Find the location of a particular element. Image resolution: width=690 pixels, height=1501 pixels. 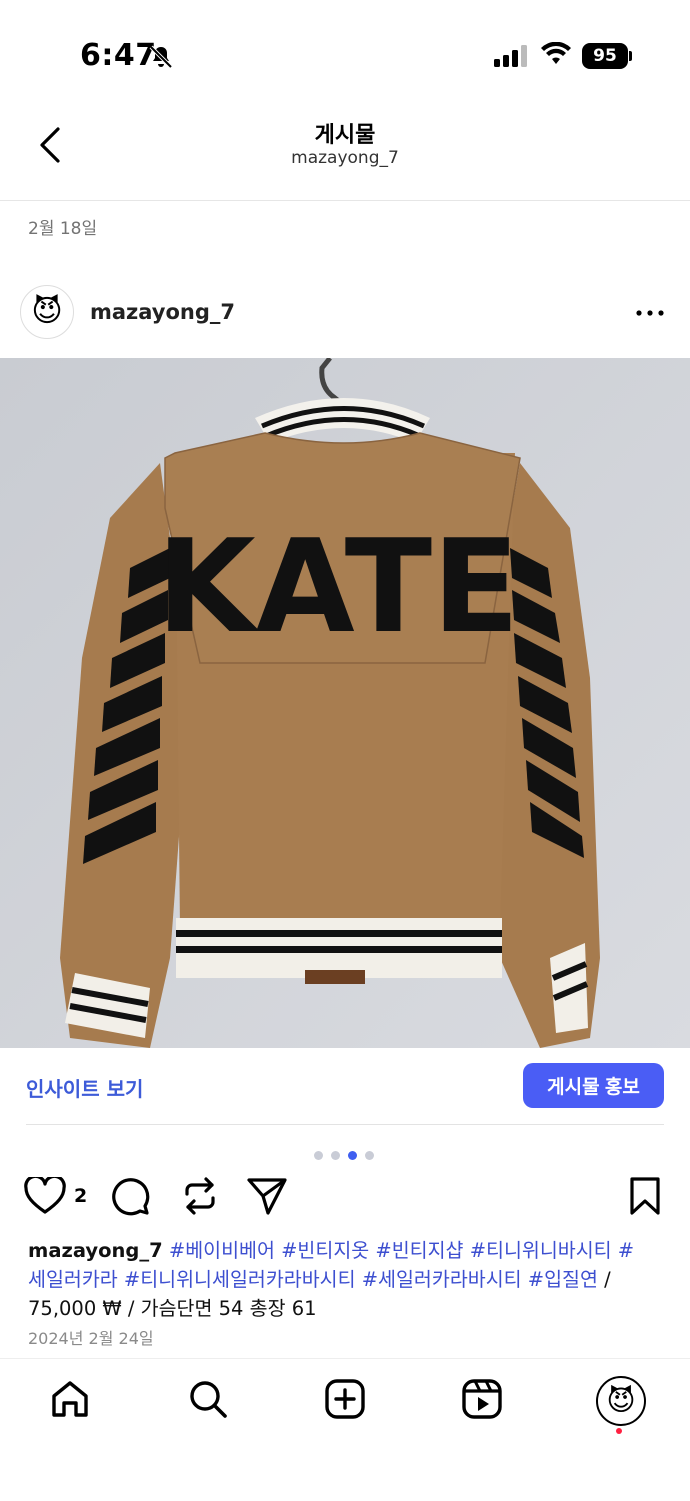

jacket-kate-text: KATE is located at coordinates (337, 587).